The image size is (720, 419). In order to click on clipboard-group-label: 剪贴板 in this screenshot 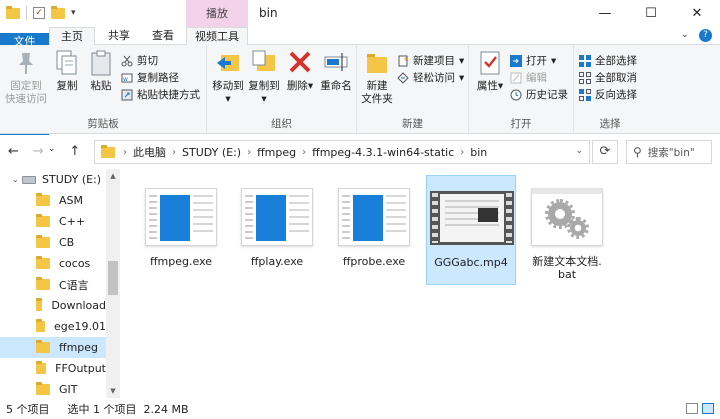, I will do `click(103, 124)`.